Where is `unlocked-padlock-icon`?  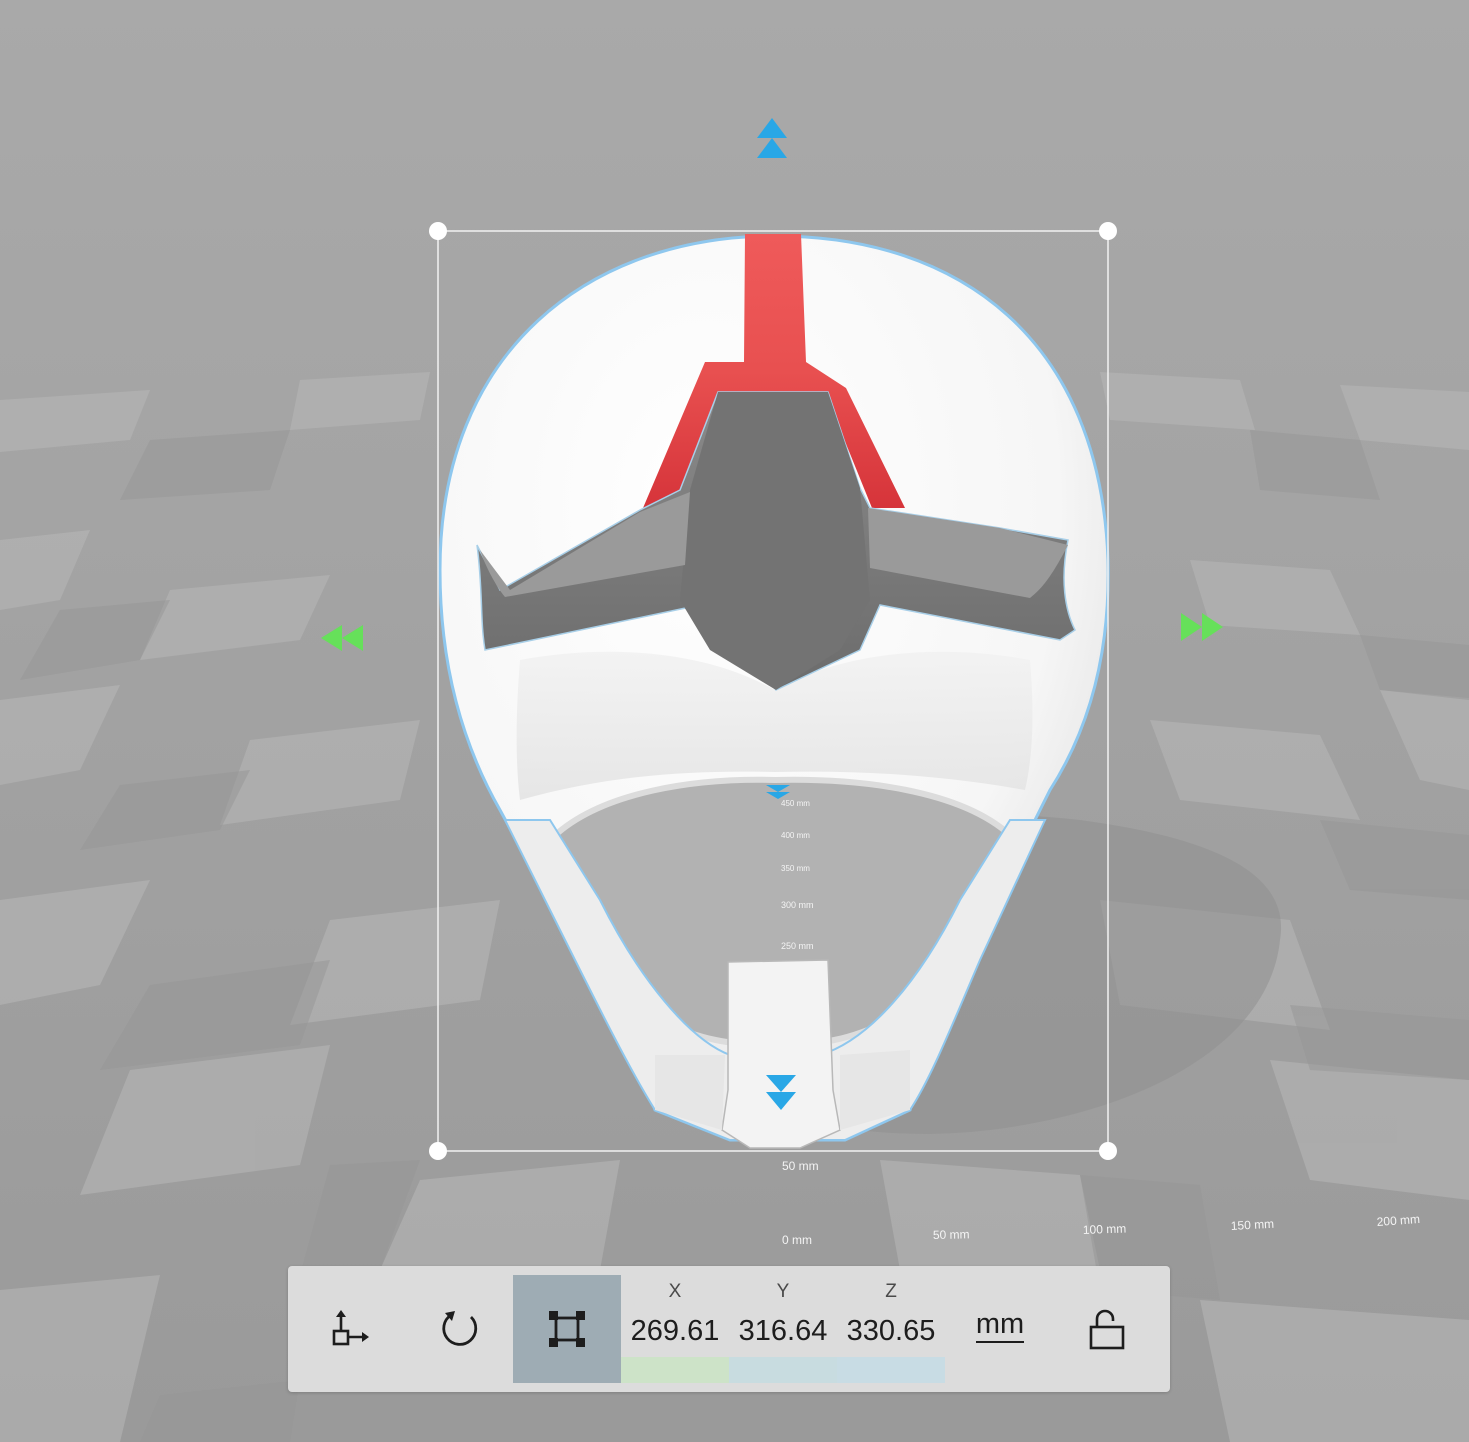 unlocked-padlock-icon is located at coordinates (1107, 1329).